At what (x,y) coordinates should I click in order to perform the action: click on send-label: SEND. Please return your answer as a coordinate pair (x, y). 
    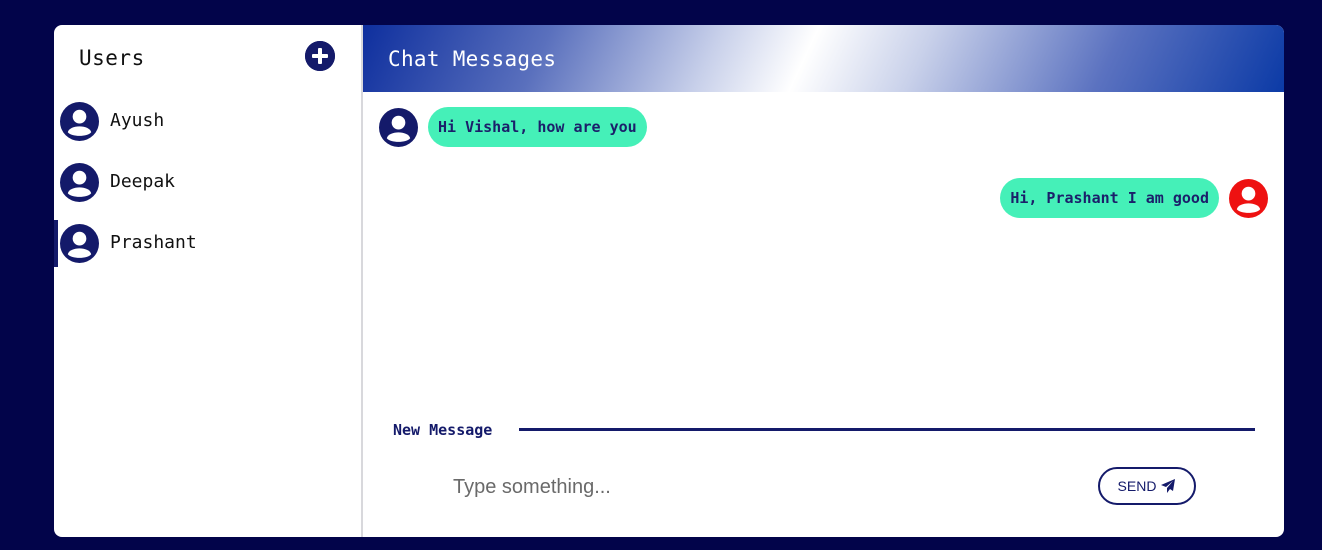
    Looking at the image, I should click on (1137, 486).